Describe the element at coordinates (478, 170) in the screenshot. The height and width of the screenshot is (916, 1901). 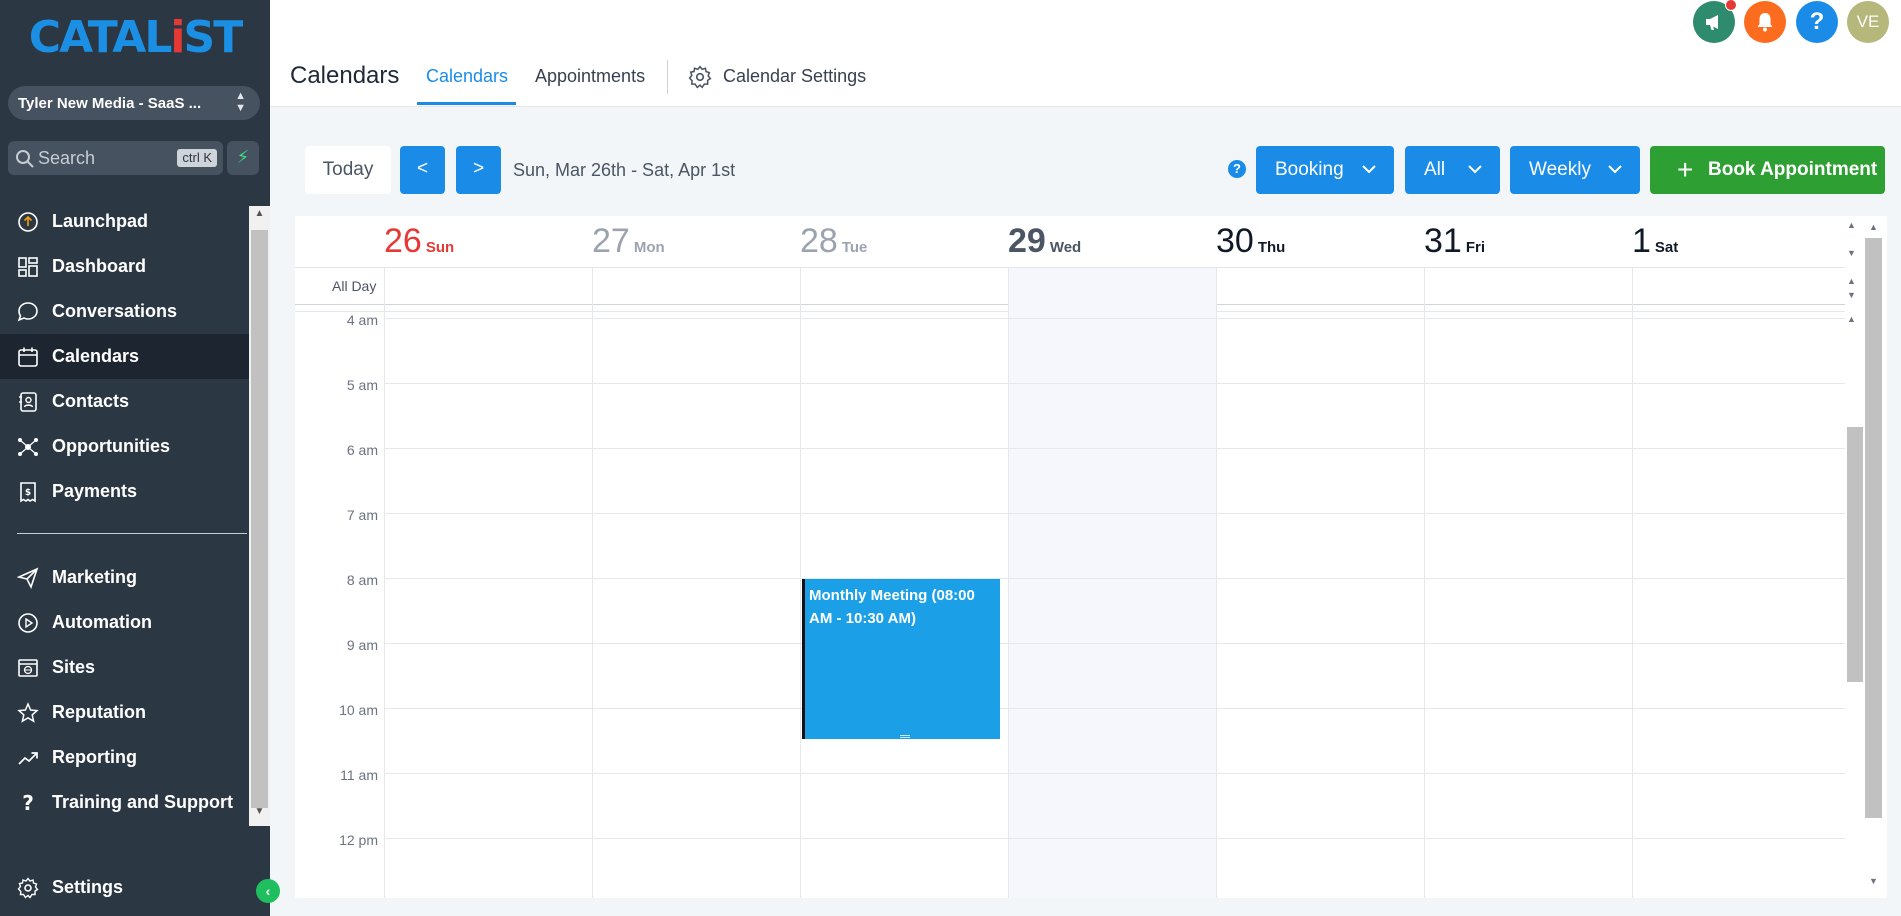
I see `next-week-button: >` at that location.